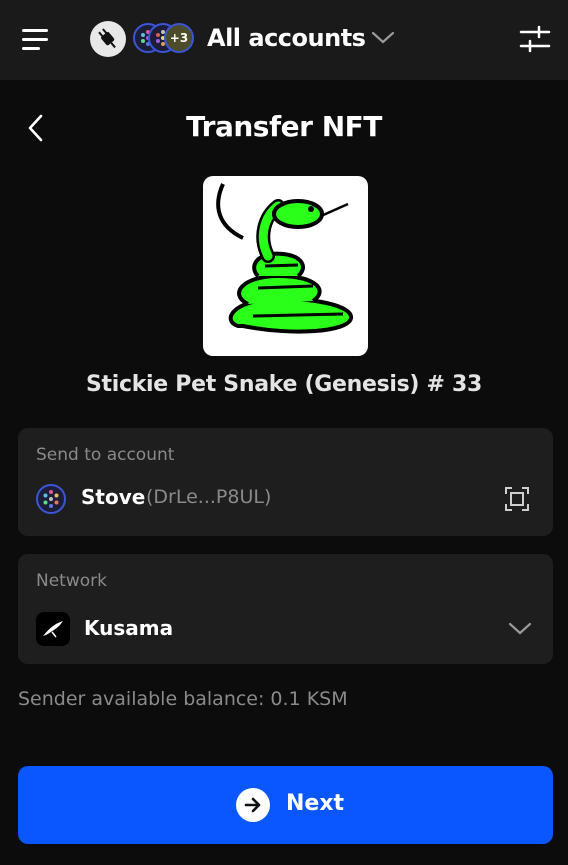 Image resolution: width=568 pixels, height=865 pixels. I want to click on kusama-logo-icon, so click(53, 629).